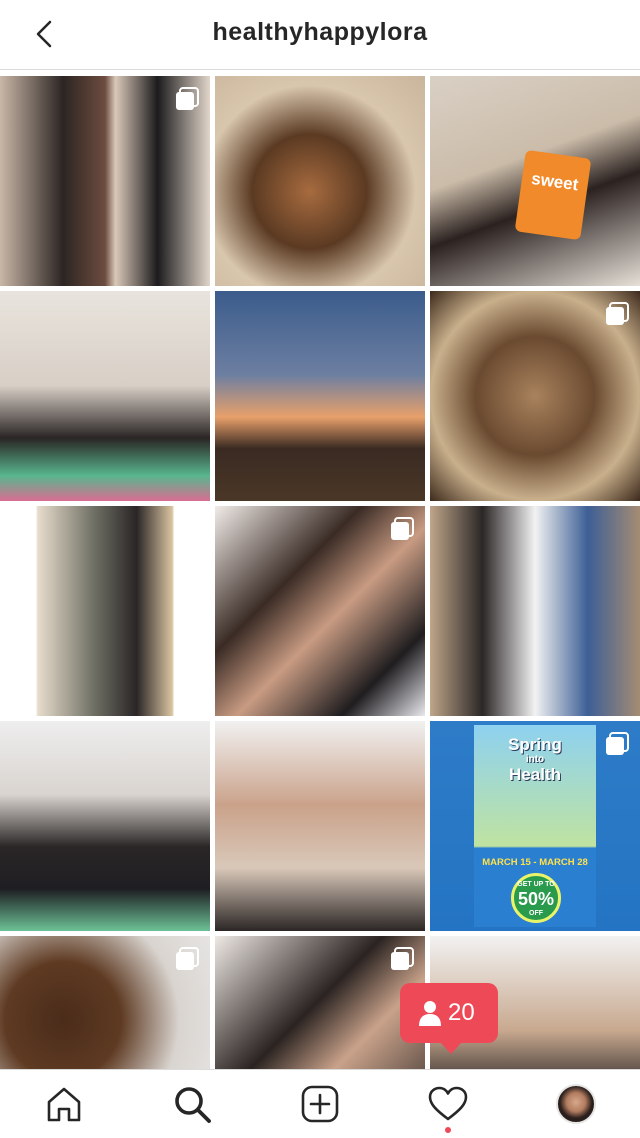 The width and height of the screenshot is (640, 1138). Describe the element at coordinates (448, 1130) in the screenshot. I see `activity-indicator-dot` at that location.